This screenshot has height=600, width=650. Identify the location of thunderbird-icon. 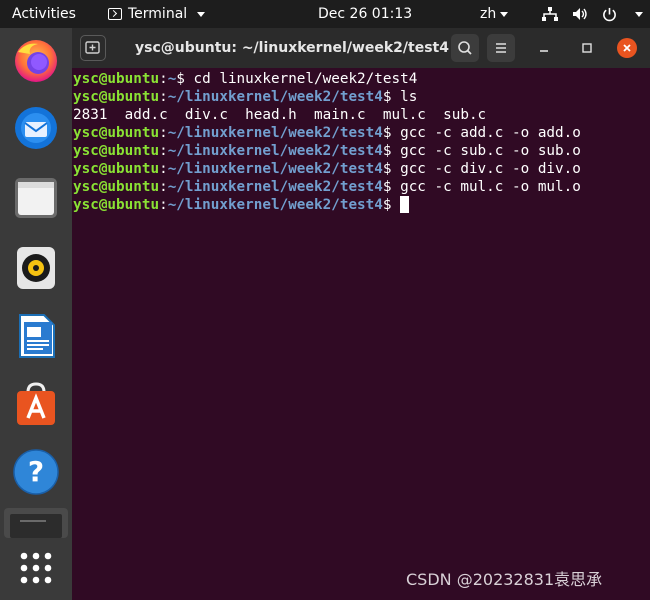
(36, 128).